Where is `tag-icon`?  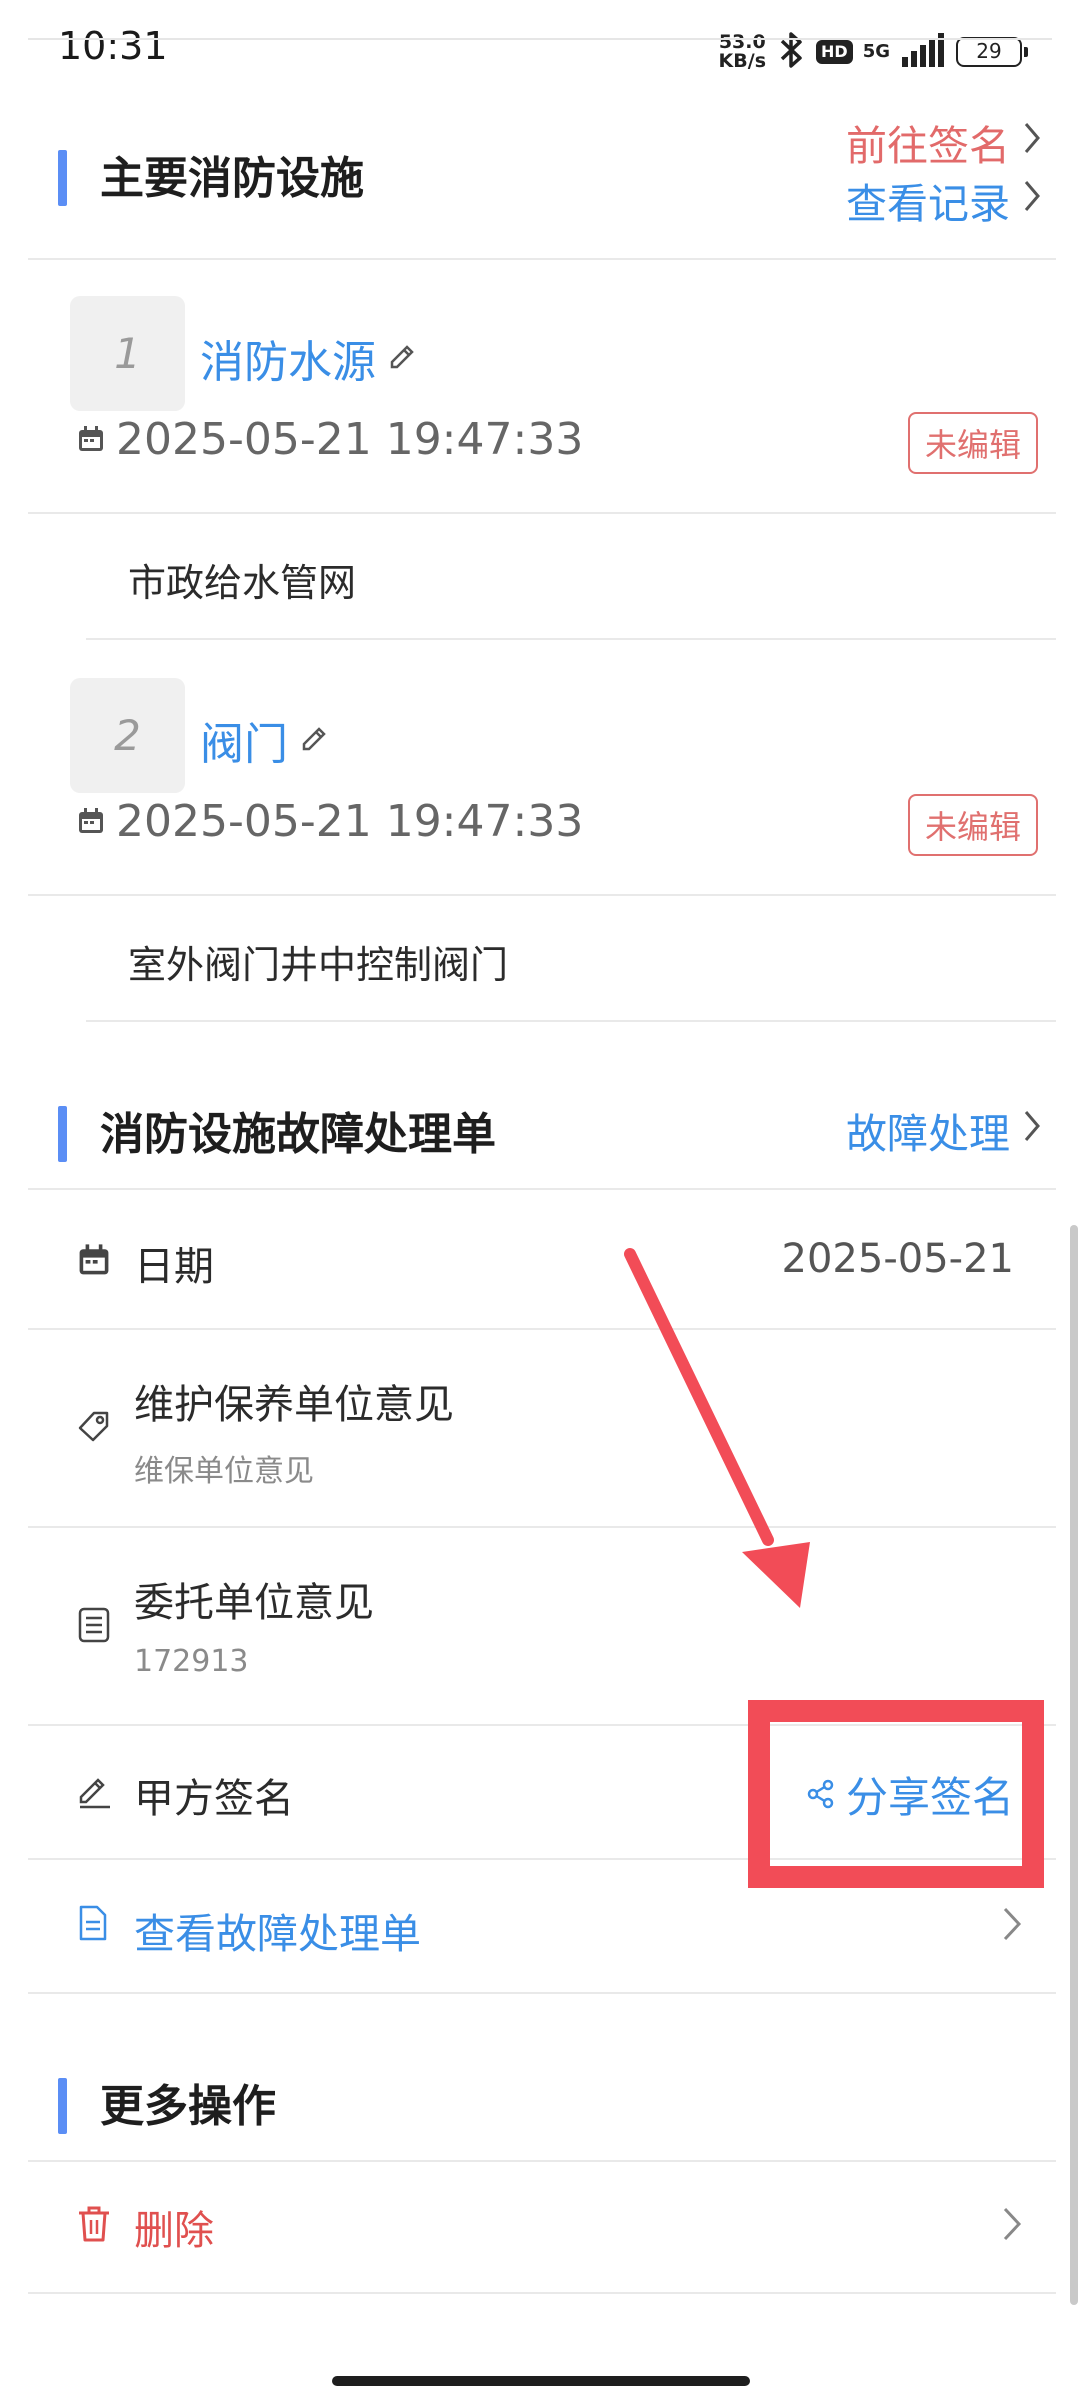 tag-icon is located at coordinates (94, 1428).